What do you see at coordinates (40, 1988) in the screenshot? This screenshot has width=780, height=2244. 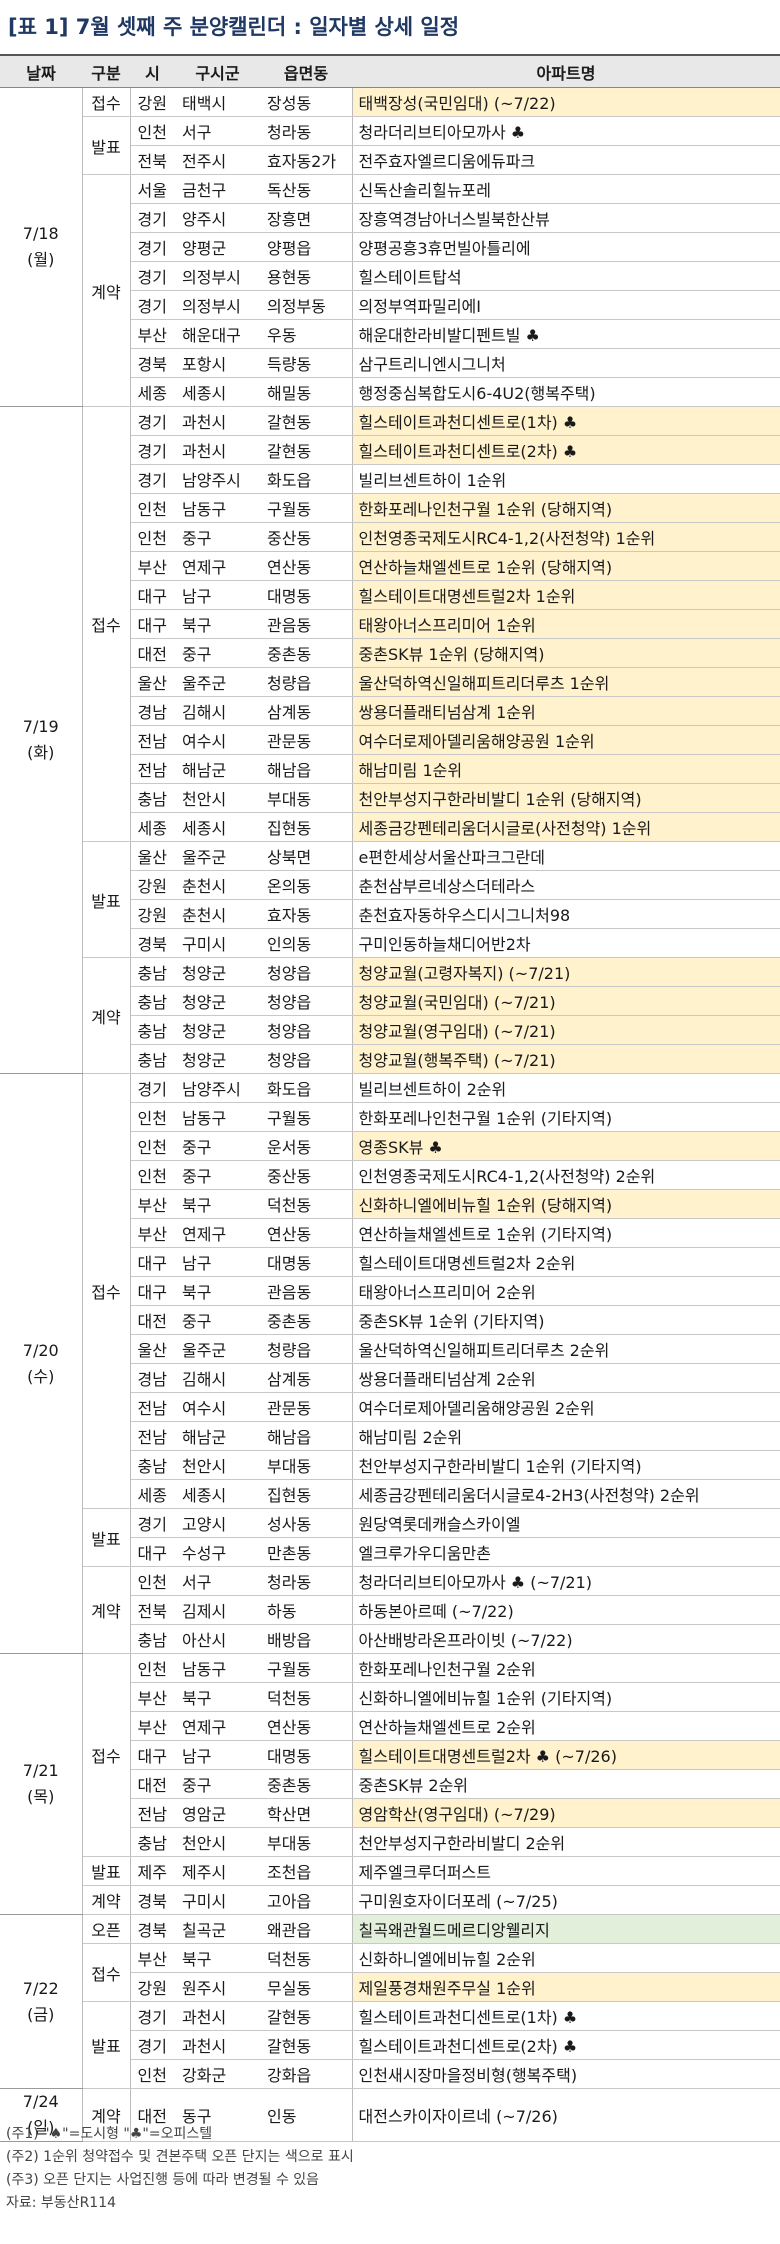 I see `date-label: 7/22` at bounding box center [40, 1988].